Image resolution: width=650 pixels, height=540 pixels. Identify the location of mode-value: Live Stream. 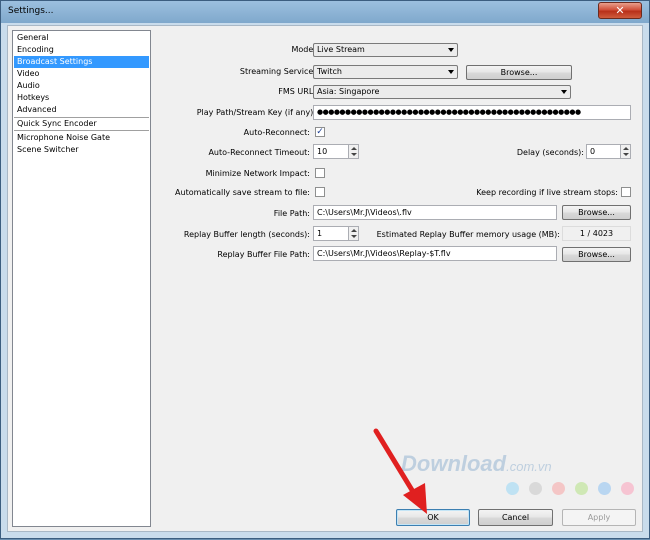
(341, 49).